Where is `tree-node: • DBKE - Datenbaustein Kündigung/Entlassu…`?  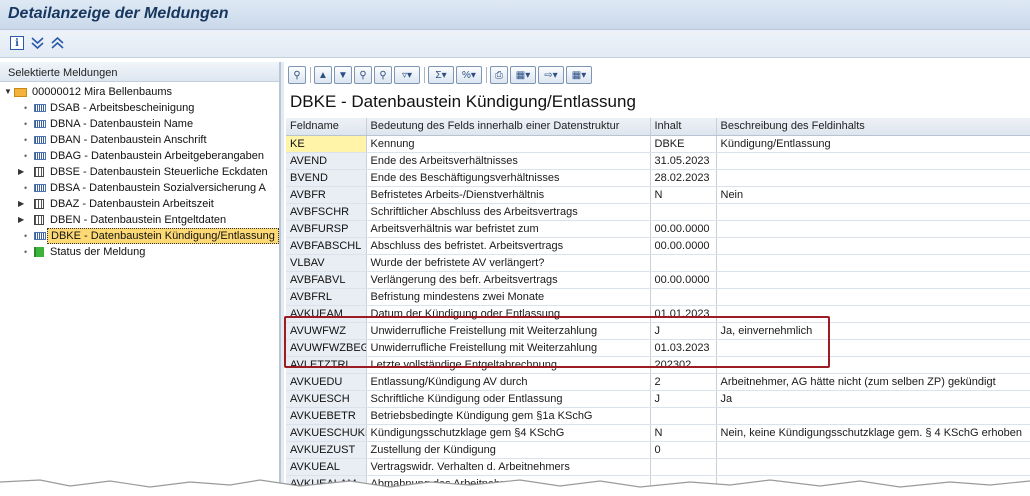 tree-node: • DBKE - Datenbaustein Kündigung/Entlassu… is located at coordinates (139, 236).